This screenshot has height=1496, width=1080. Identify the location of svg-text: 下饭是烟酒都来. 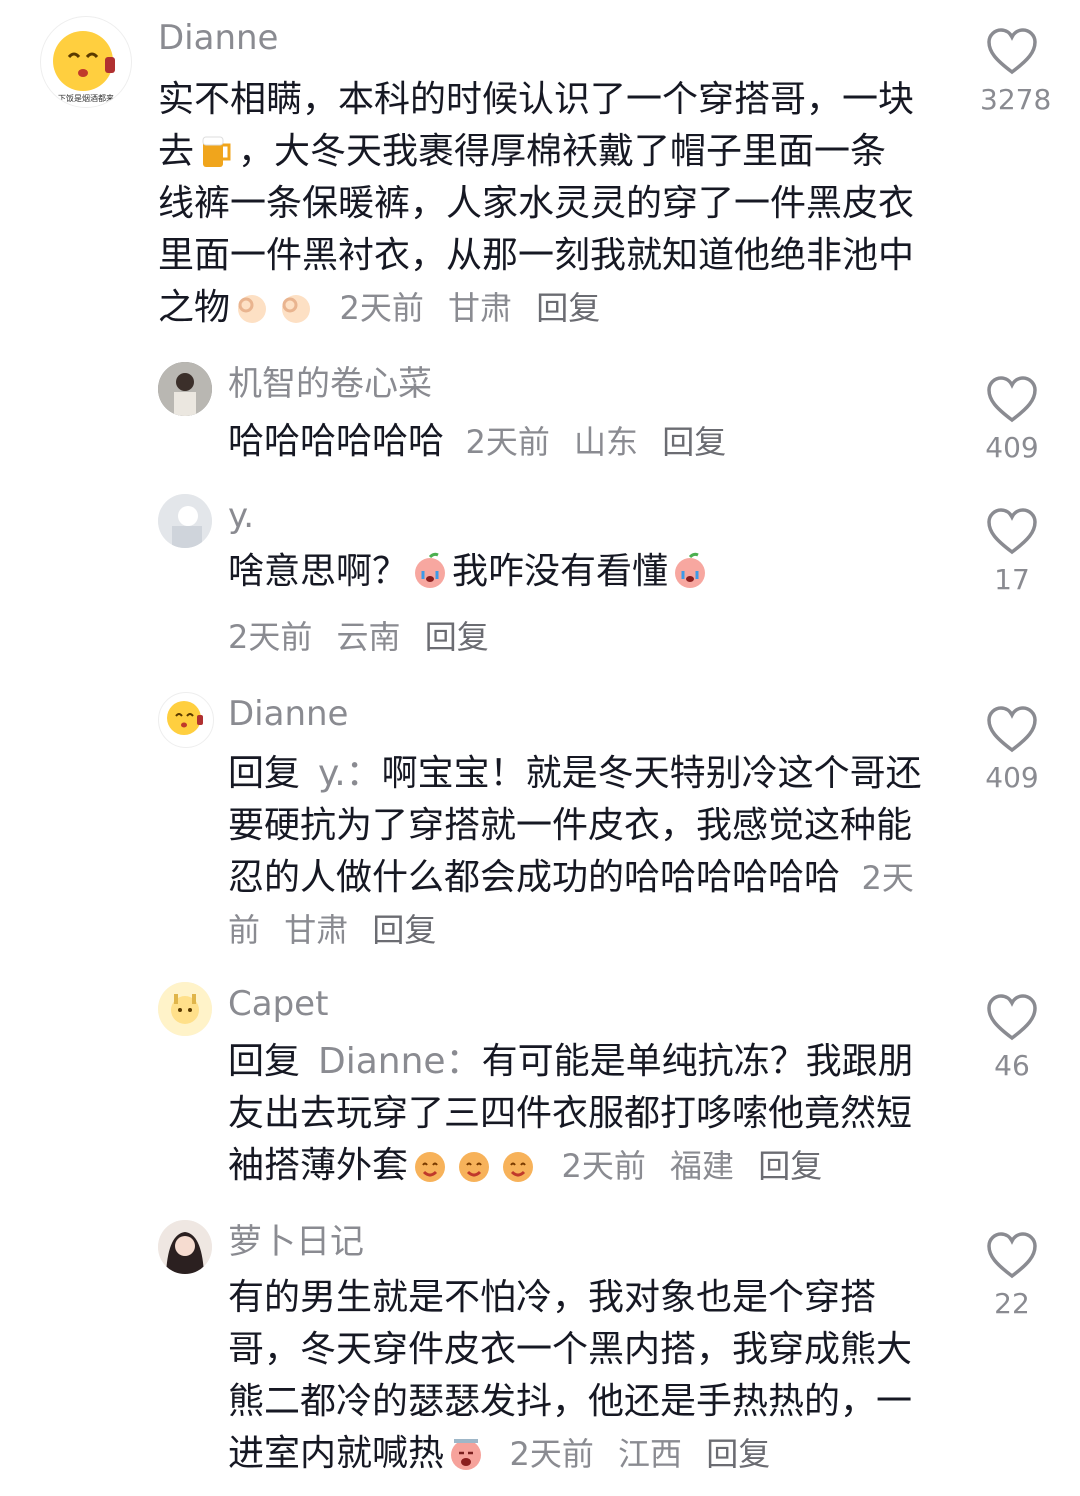
(86, 98).